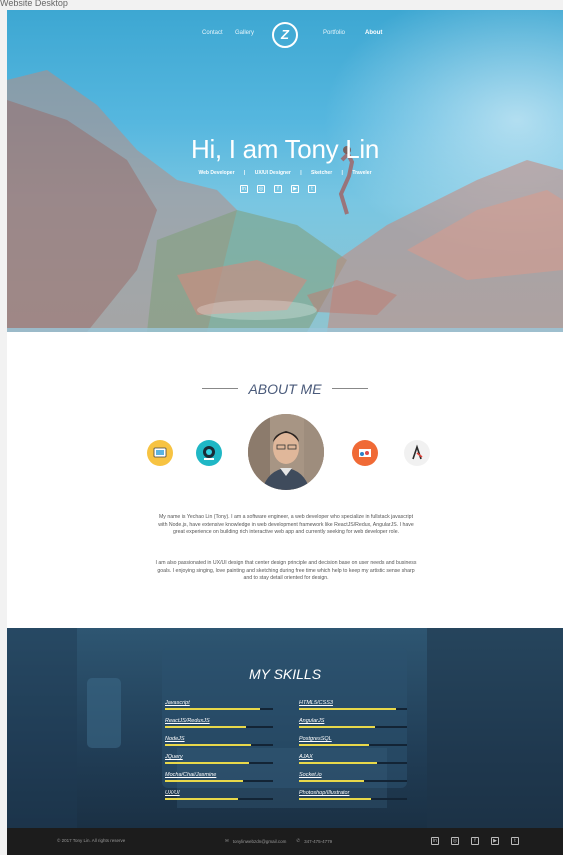  Describe the element at coordinates (362, 173) in the screenshot. I see `role-traveler: Traveler` at that location.